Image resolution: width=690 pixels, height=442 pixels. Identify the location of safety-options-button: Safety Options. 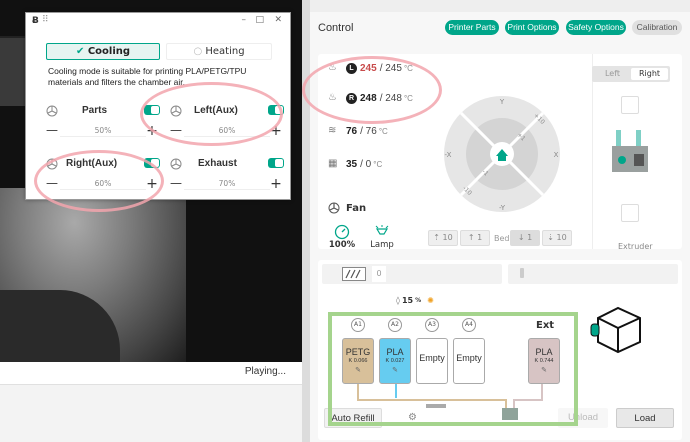
(596, 27).